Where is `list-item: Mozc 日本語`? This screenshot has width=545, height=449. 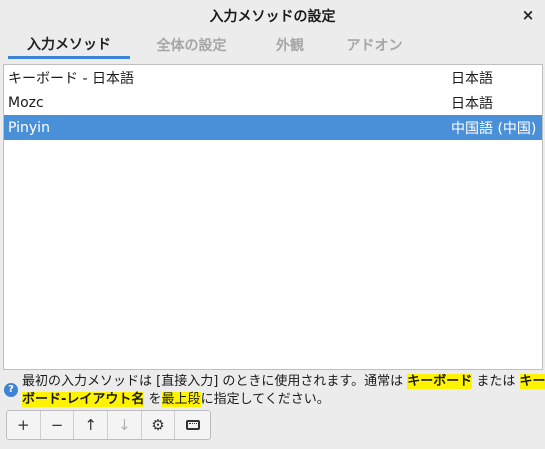
list-item: Mozc 日本語 is located at coordinates (273, 102).